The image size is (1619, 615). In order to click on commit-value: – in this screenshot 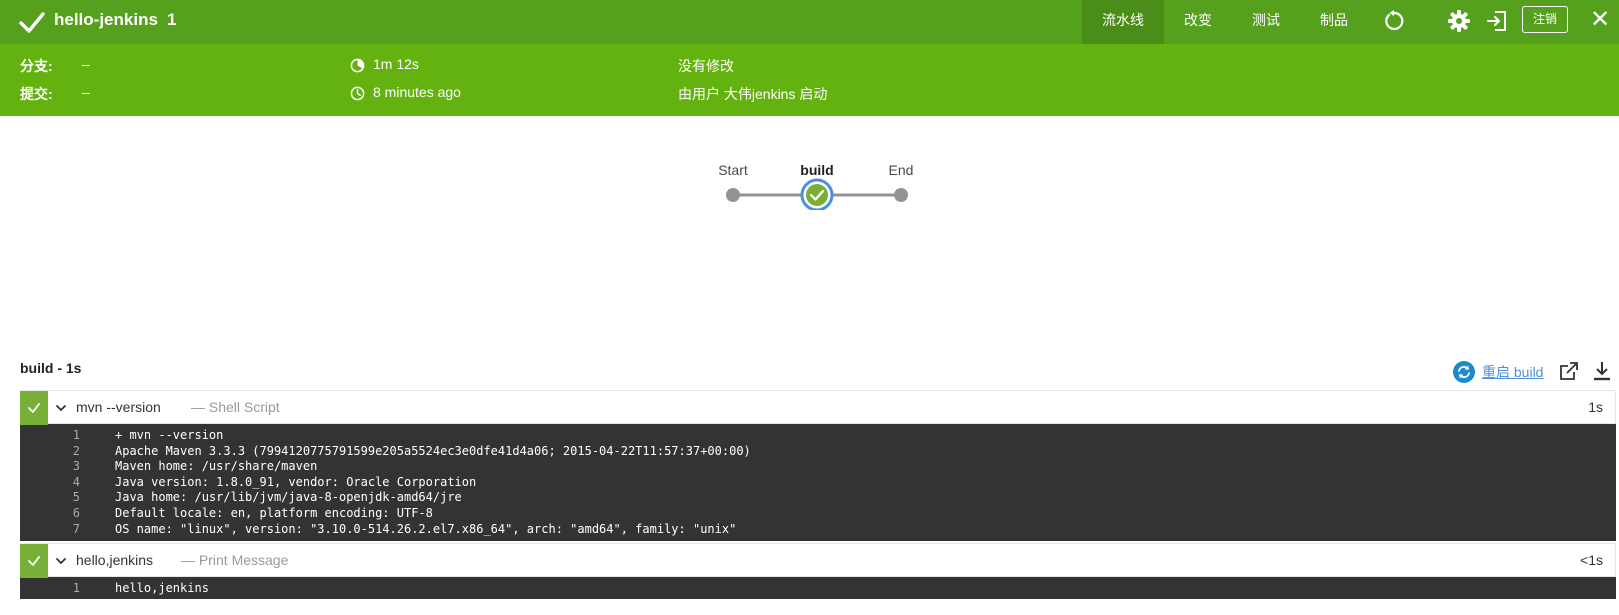, I will do `click(86, 92)`.